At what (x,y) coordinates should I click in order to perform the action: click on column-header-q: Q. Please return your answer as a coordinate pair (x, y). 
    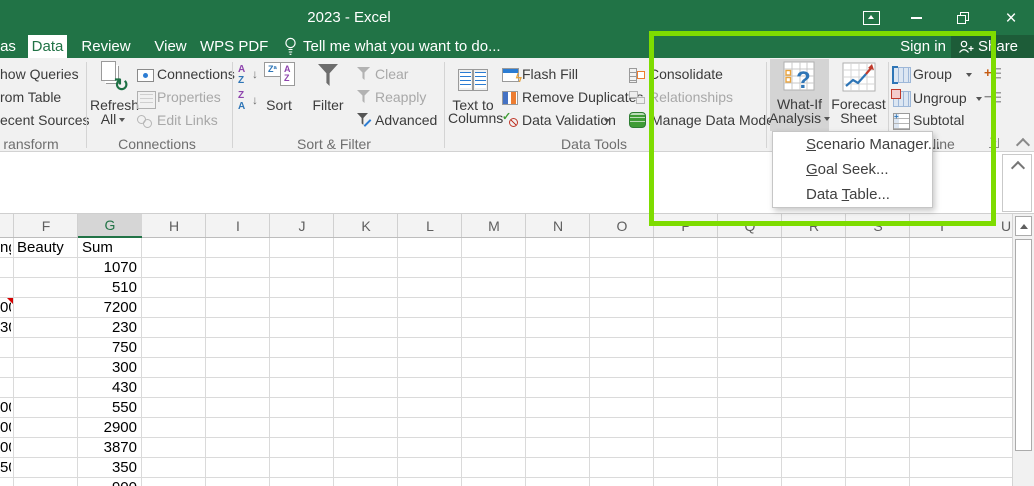
    Looking at the image, I should click on (750, 226).